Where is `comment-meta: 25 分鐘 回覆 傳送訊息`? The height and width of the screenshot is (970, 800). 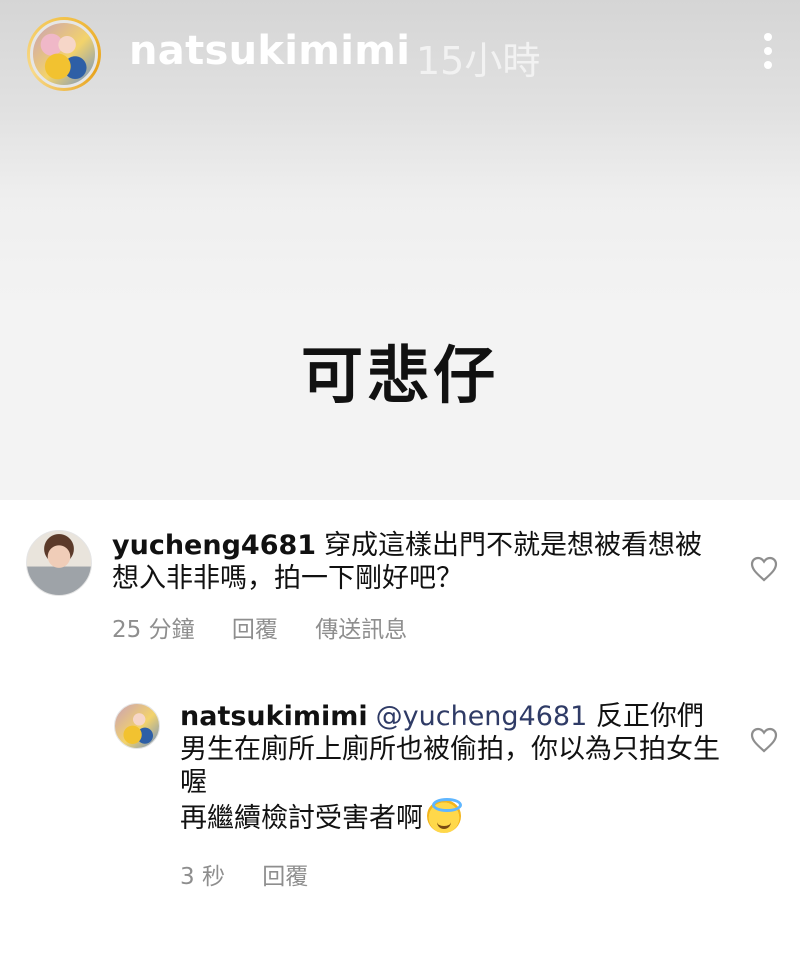 comment-meta: 25 分鐘 回覆 傳送訊息 is located at coordinates (274, 627).